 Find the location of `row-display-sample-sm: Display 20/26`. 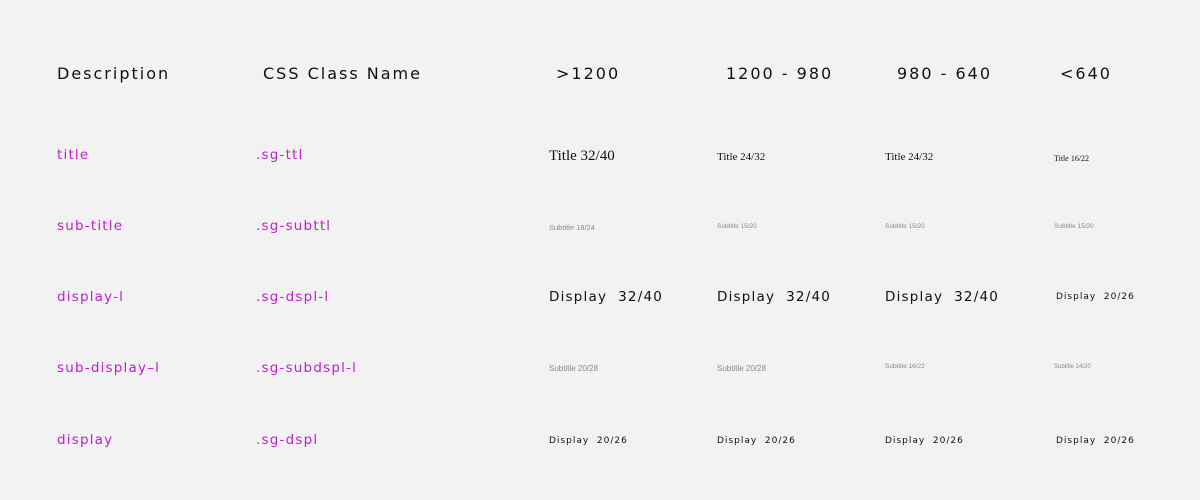

row-display-sample-sm: Display 20/26 is located at coordinates (1095, 441).